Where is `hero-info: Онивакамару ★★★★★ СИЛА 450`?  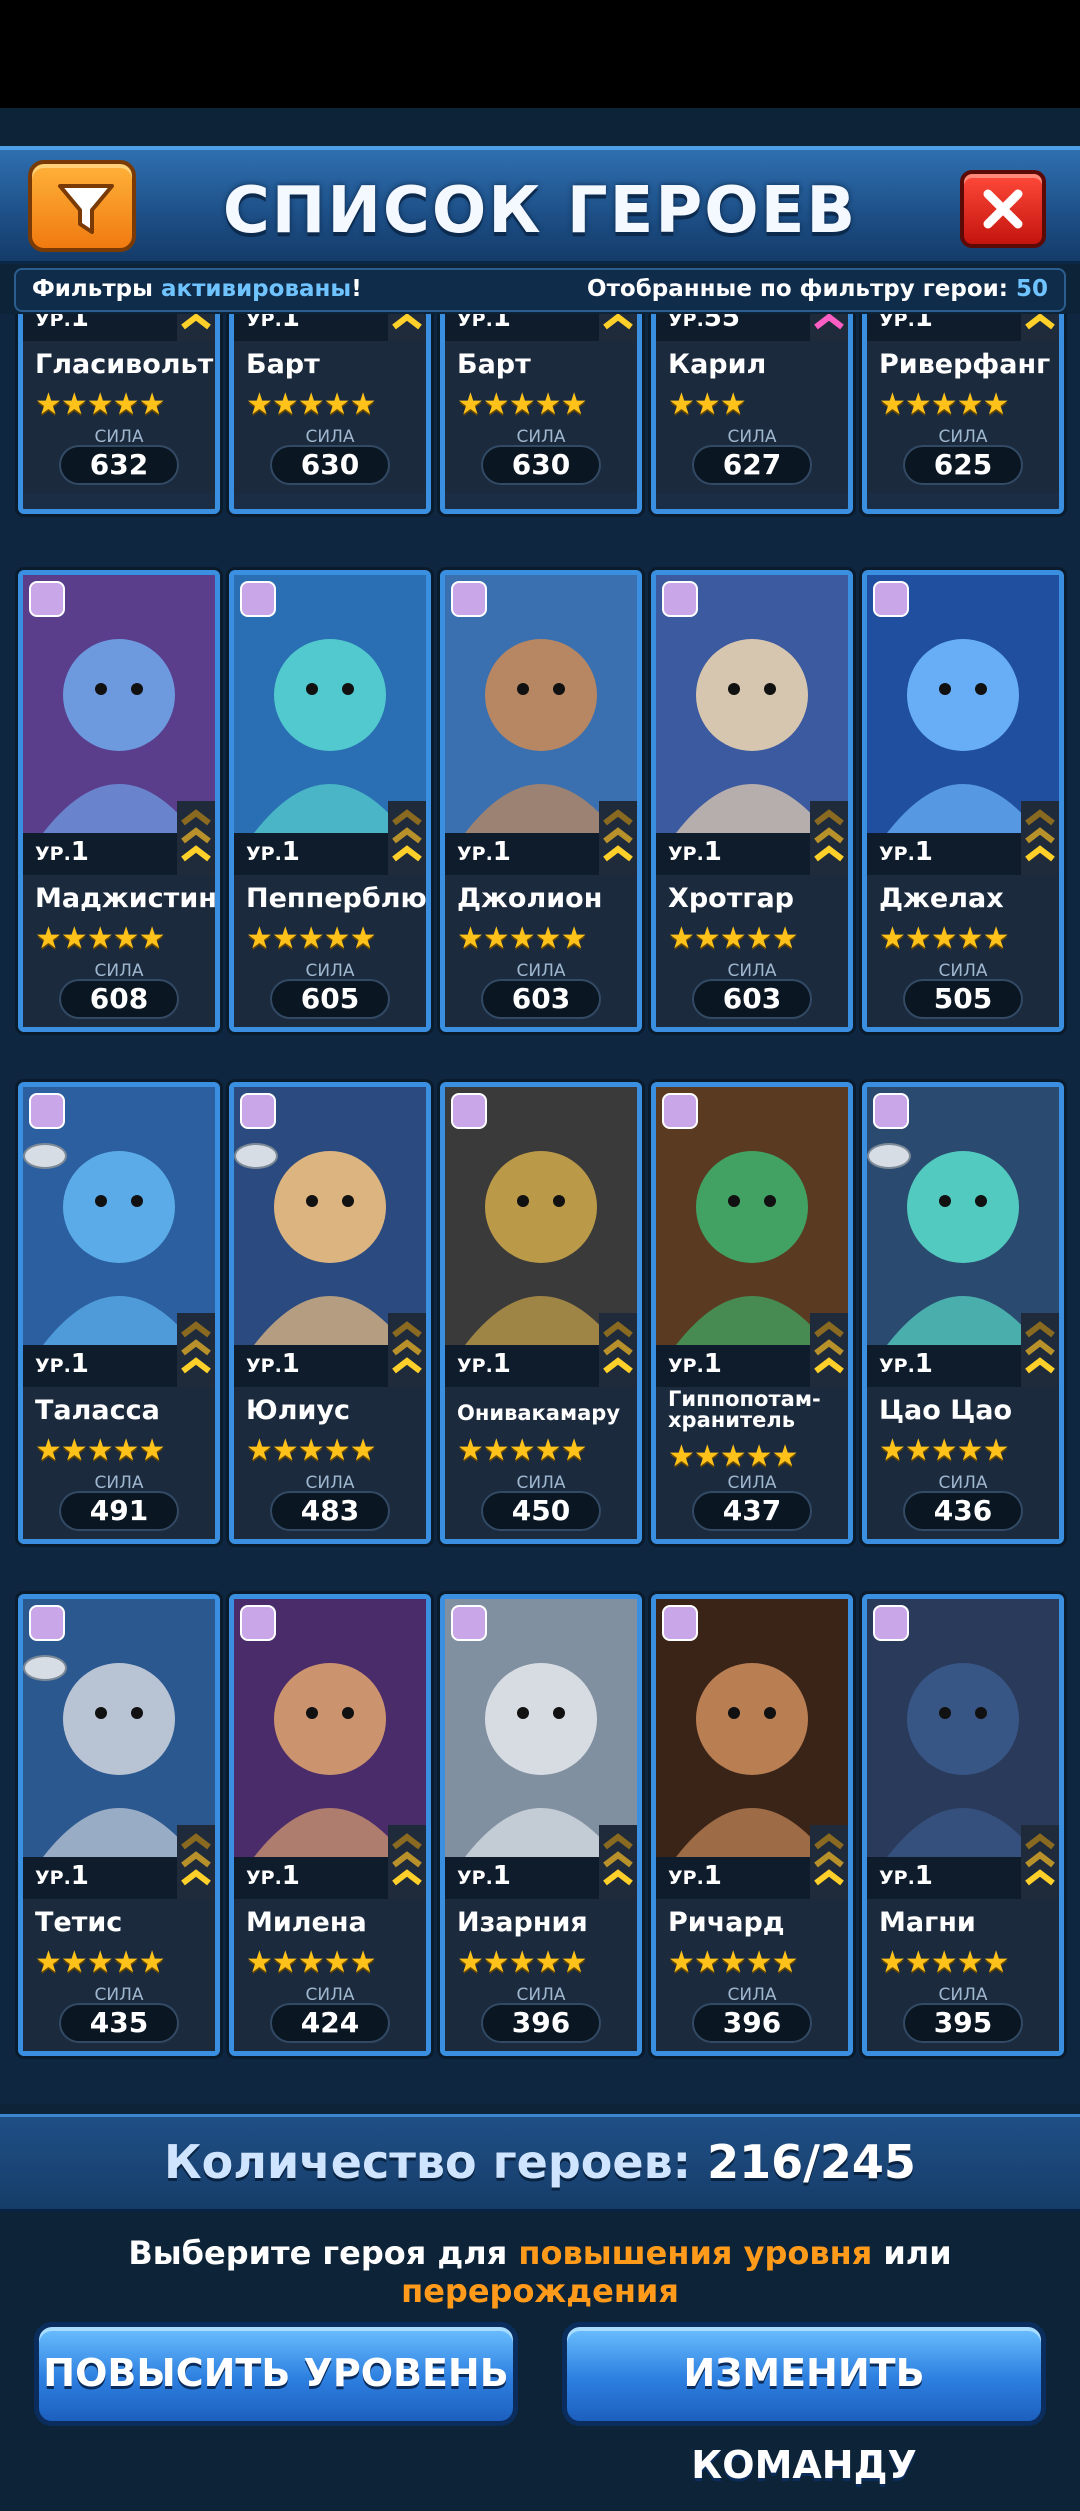 hero-info: Онивакамару ★★★★★ СИЛА 450 is located at coordinates (541, 1463).